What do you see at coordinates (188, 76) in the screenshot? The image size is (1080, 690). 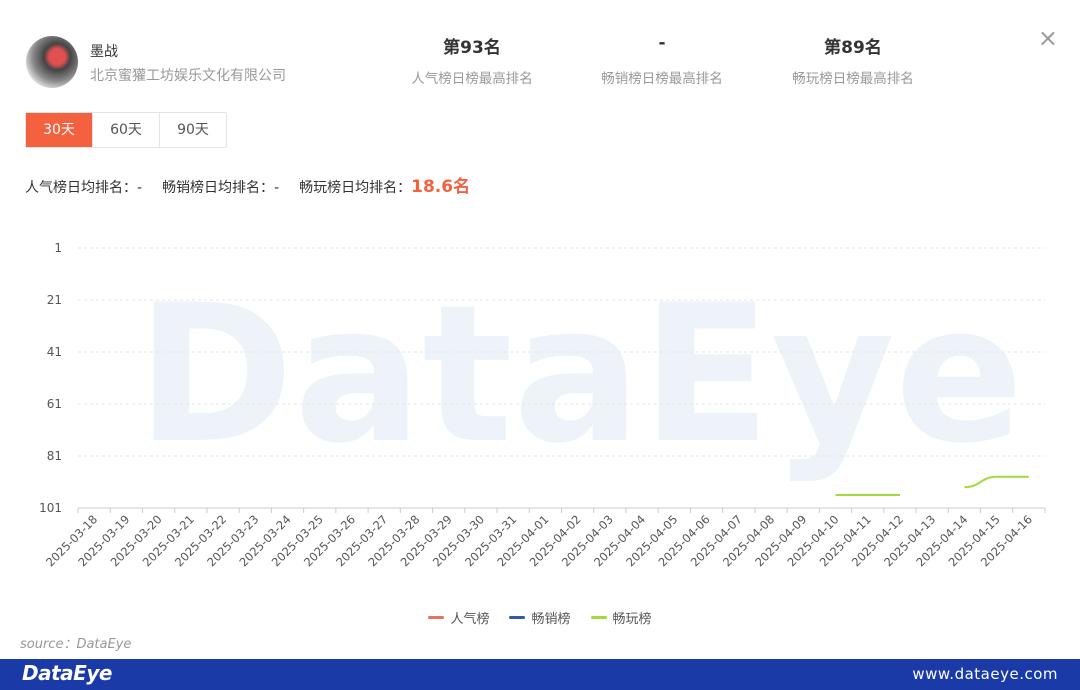 I see `company-name: 北京蜜獾工坊娱乐文化有限公司` at bounding box center [188, 76].